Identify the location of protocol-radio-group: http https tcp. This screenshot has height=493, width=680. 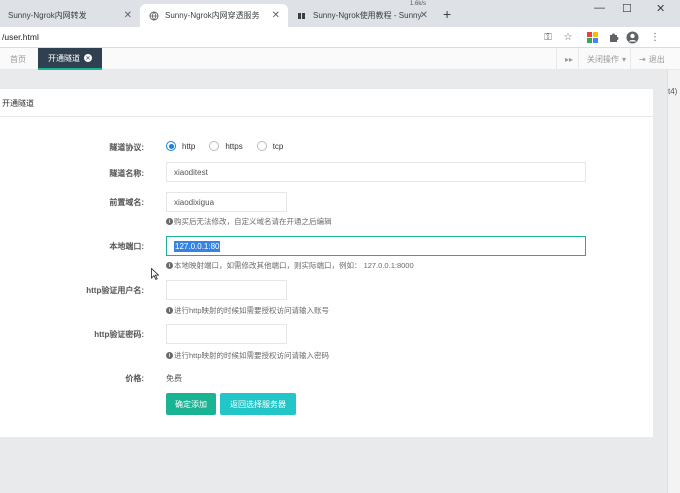
(231, 146).